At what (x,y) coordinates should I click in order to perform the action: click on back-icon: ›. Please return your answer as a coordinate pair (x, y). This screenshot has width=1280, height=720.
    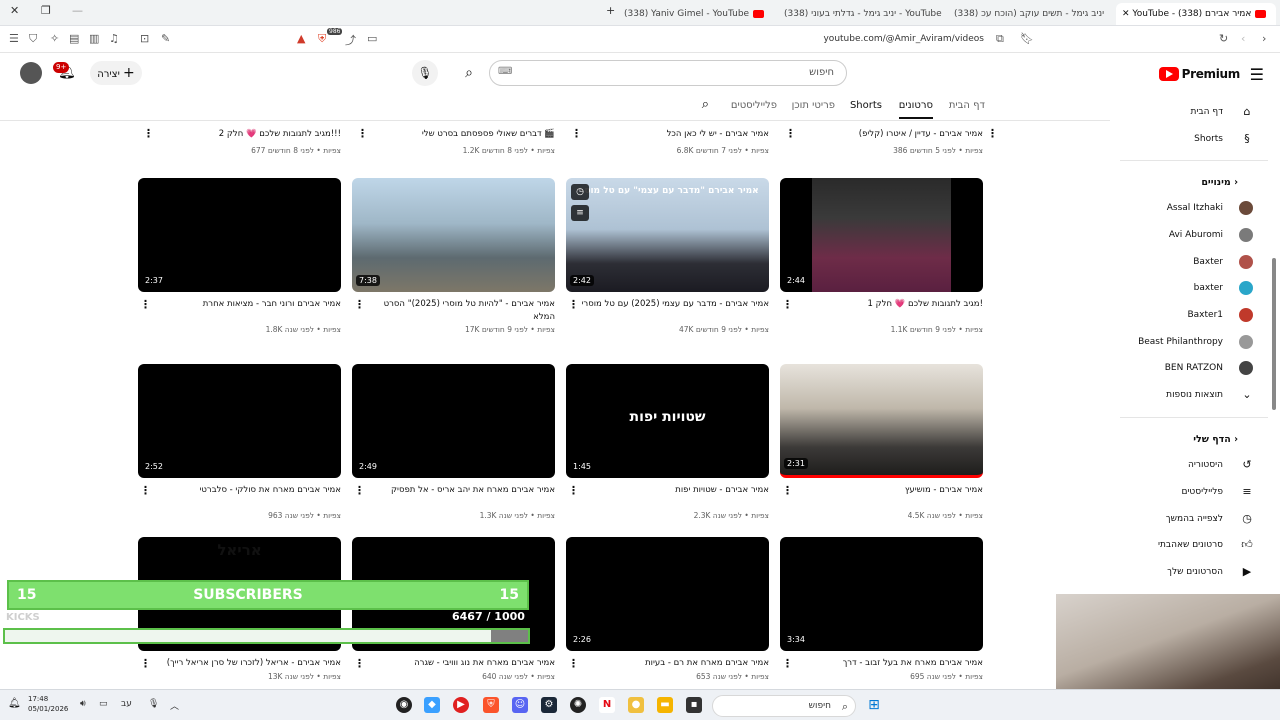
    Looking at the image, I should click on (1264, 38).